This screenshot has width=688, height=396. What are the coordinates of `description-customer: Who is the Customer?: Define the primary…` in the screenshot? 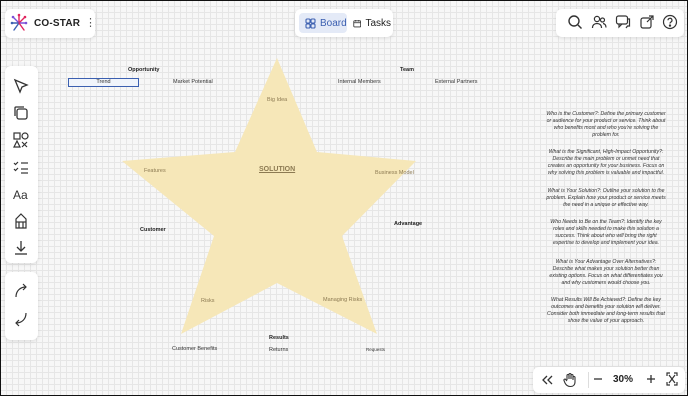 It's located at (606, 125).